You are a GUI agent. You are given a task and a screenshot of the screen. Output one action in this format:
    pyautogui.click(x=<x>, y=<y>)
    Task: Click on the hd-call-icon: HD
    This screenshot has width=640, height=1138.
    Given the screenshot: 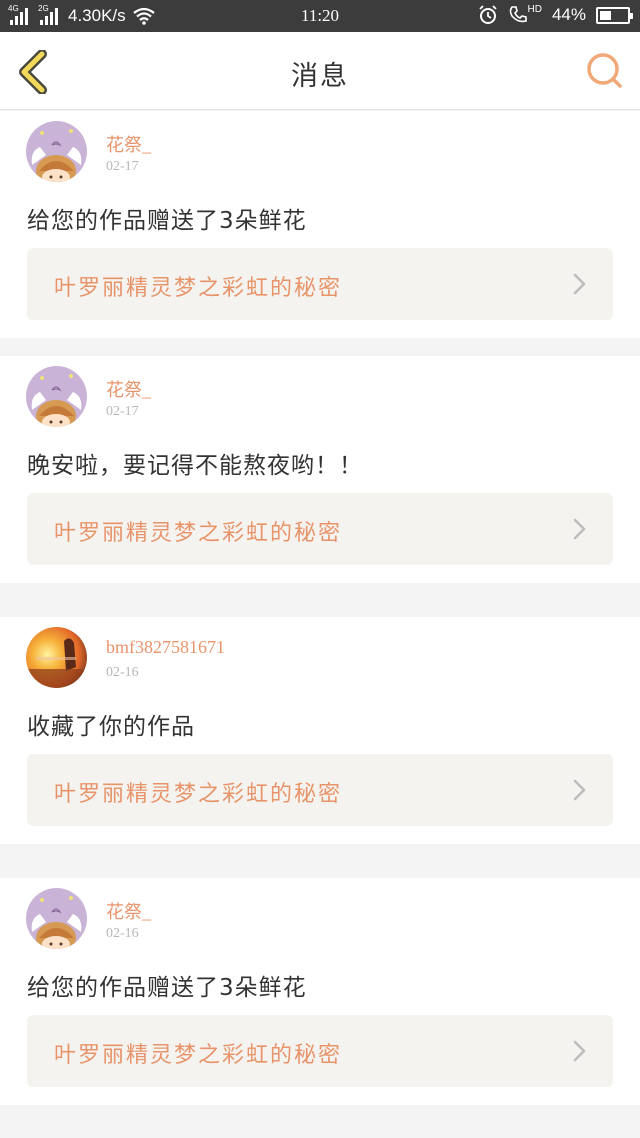 What is the action you would take?
    pyautogui.click(x=525, y=15)
    